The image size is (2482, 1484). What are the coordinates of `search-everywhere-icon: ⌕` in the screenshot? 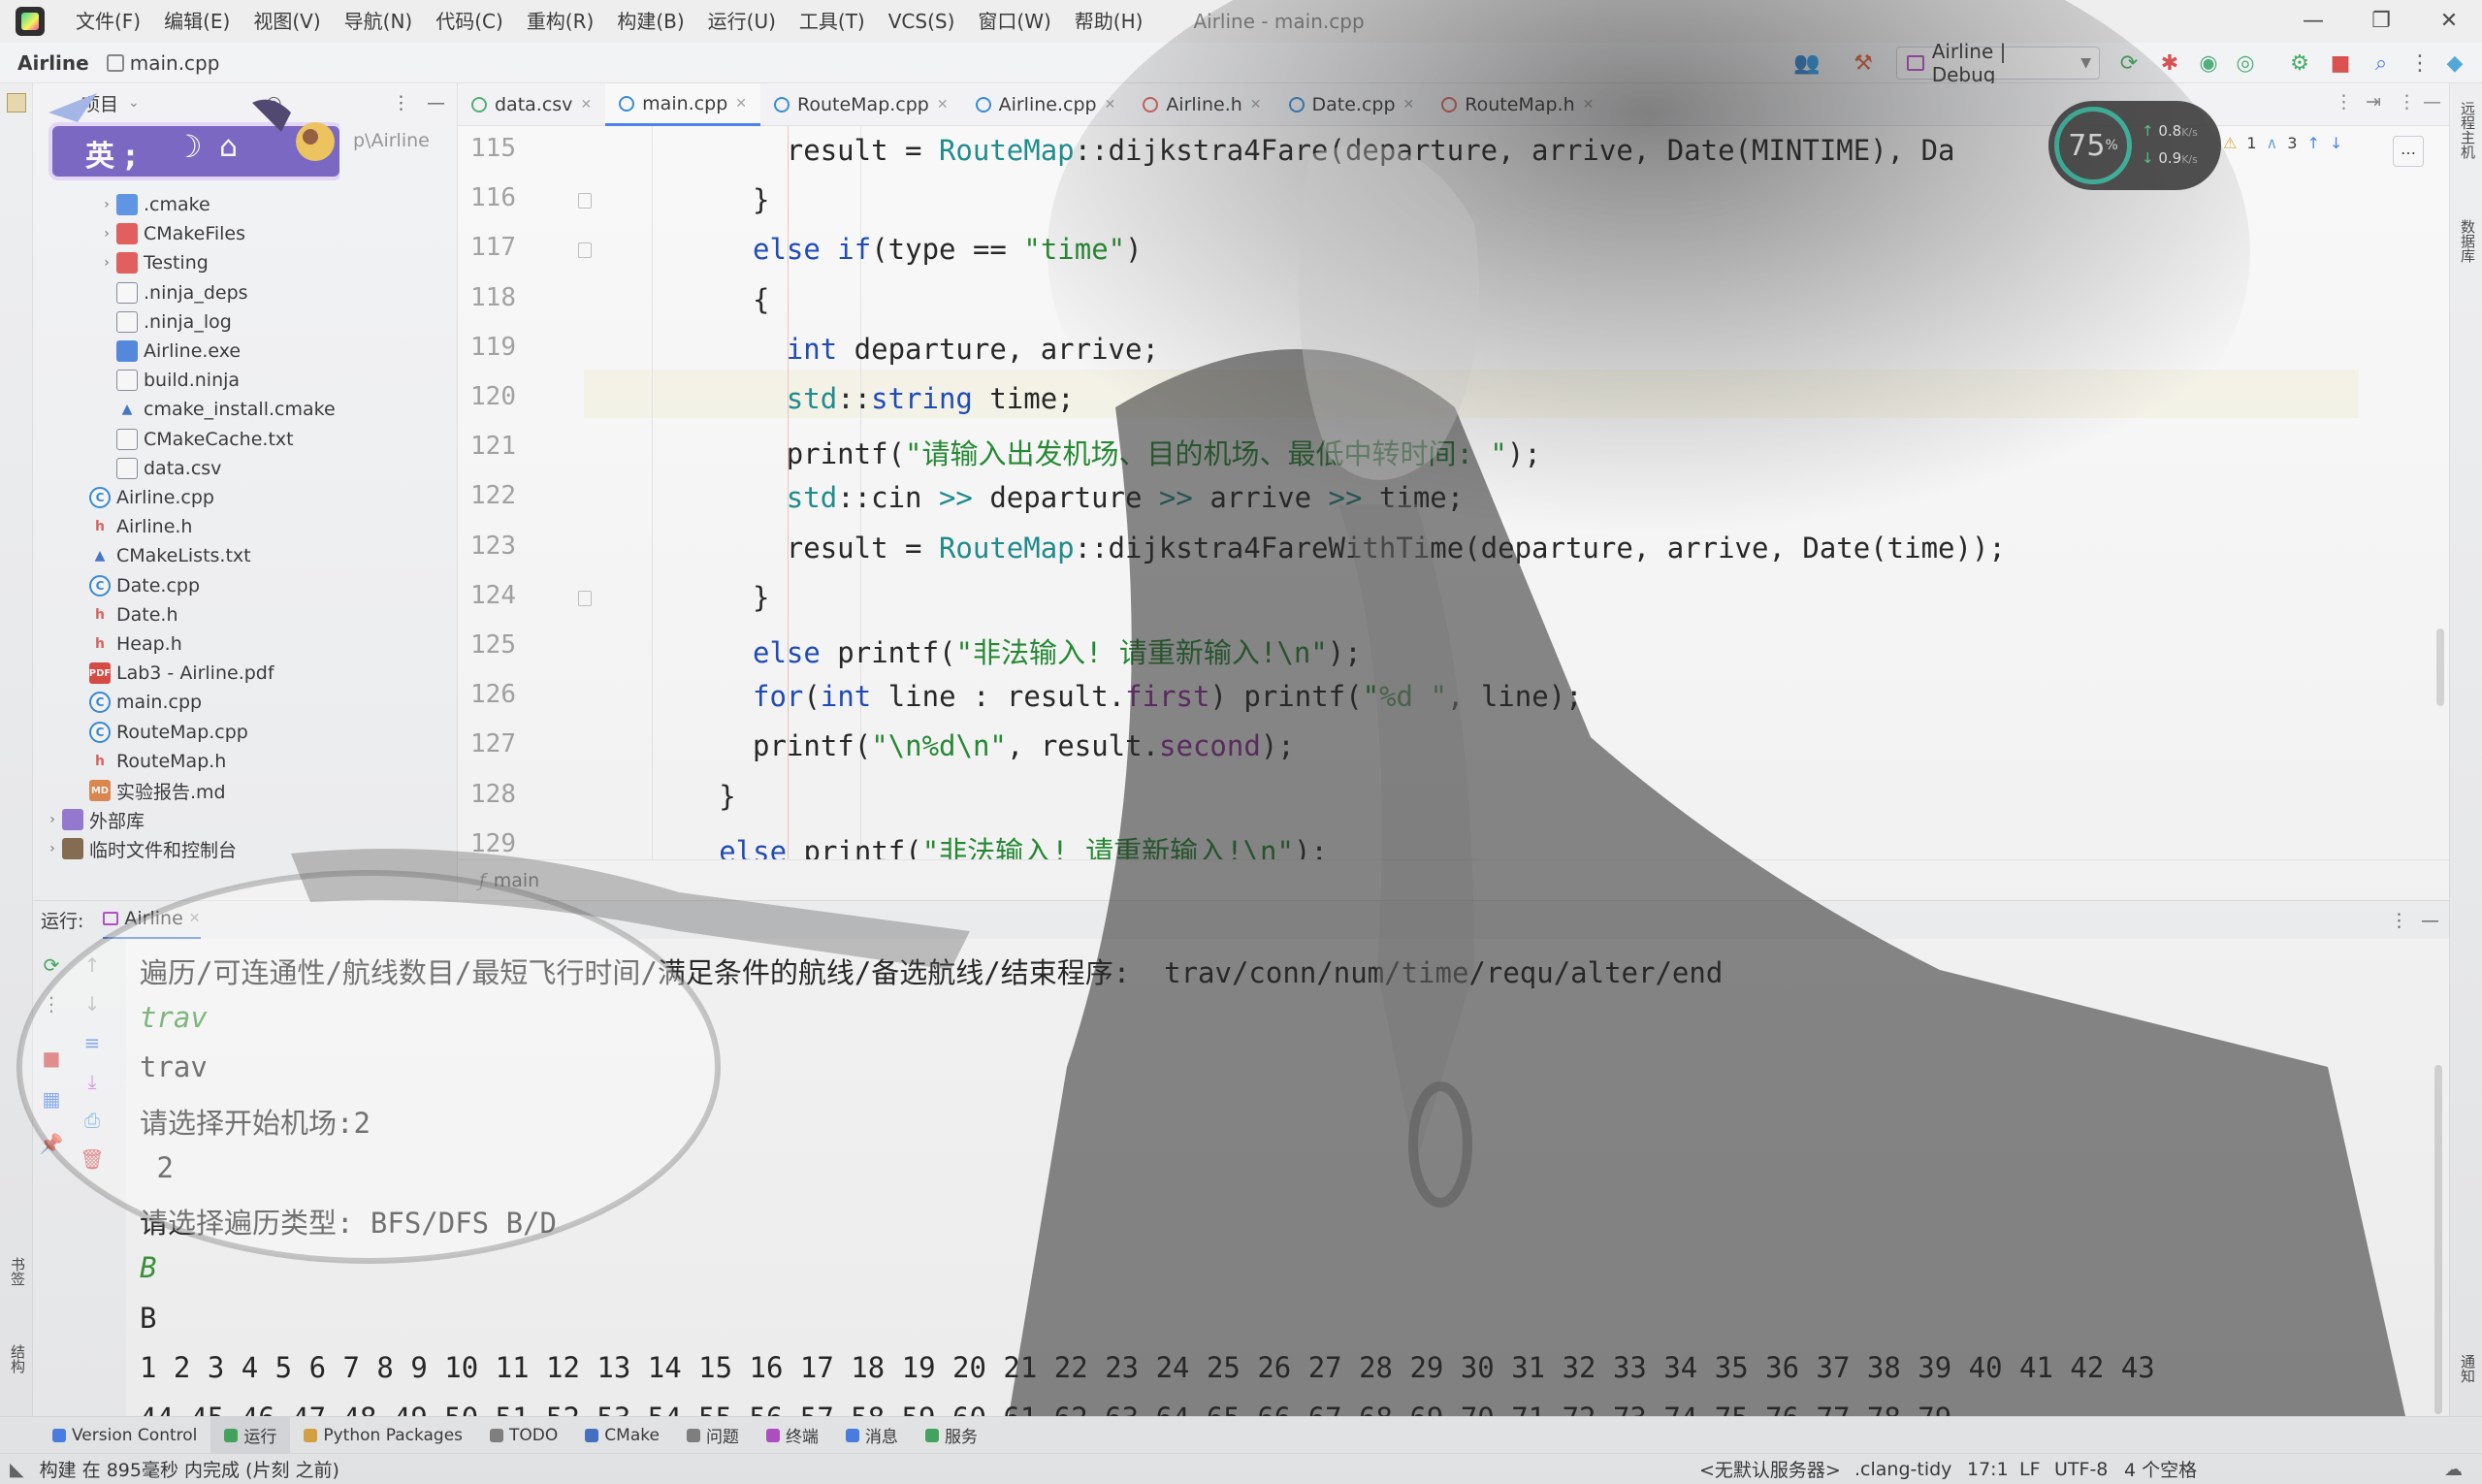 It's located at (2381, 63).